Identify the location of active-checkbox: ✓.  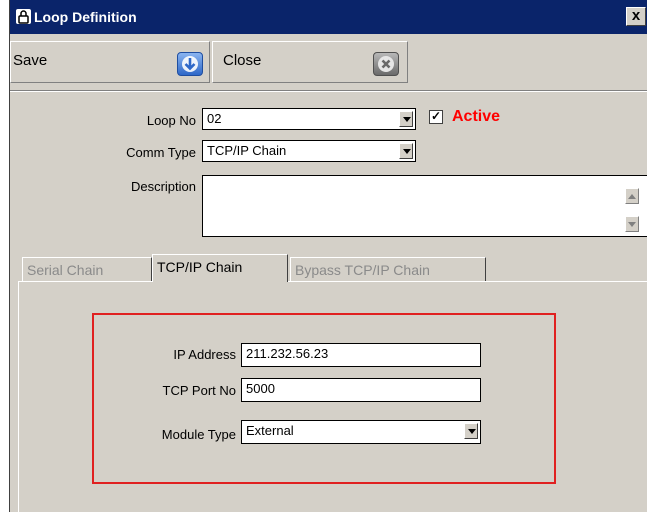
(436, 117).